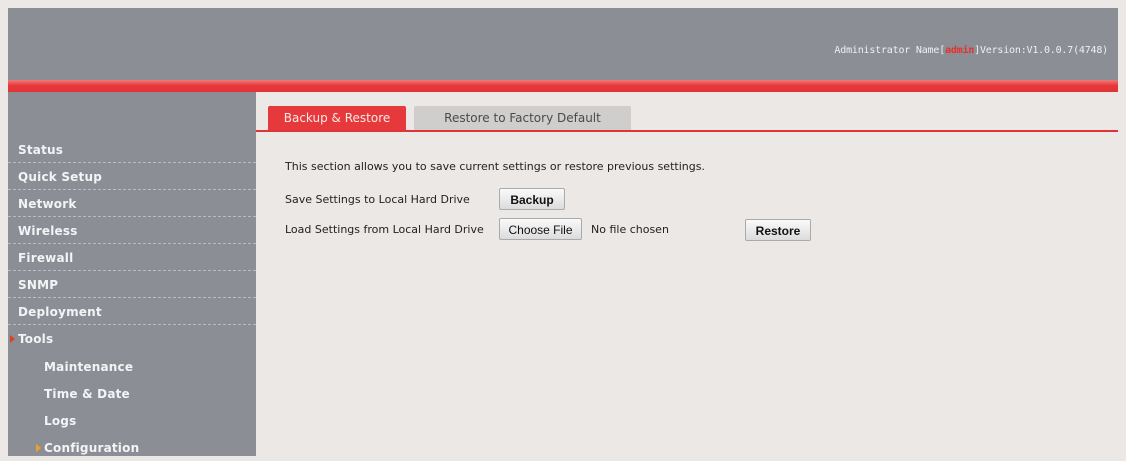 This screenshot has height=461, width=1126. Describe the element at coordinates (522, 118) in the screenshot. I see `tab-restore-factory-default: Restore to Factory Default` at that location.